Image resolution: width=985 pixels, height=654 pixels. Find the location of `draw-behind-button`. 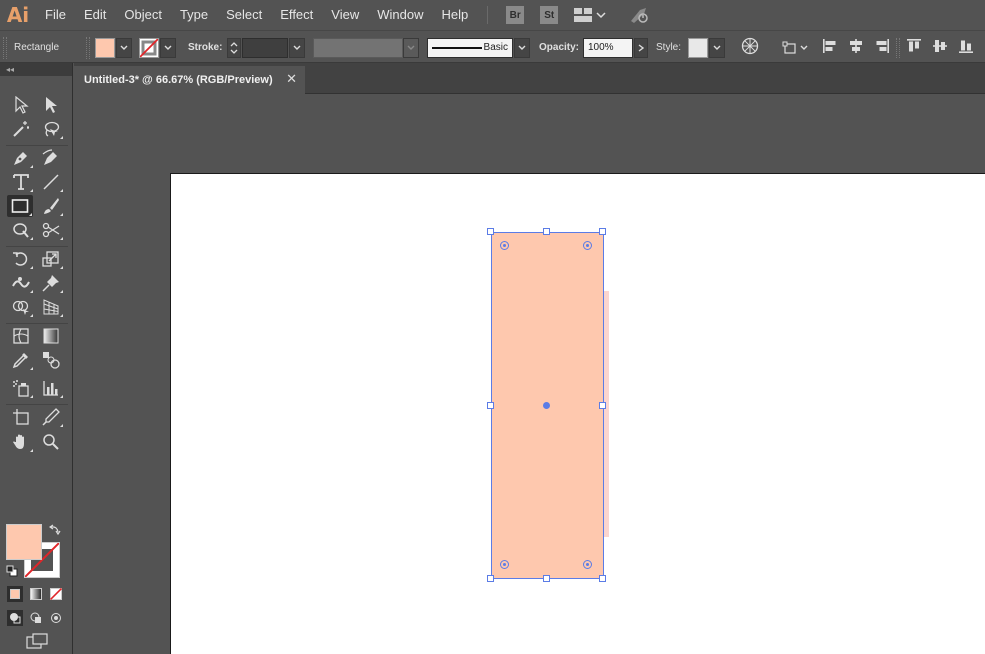

draw-behind-button is located at coordinates (36, 618).